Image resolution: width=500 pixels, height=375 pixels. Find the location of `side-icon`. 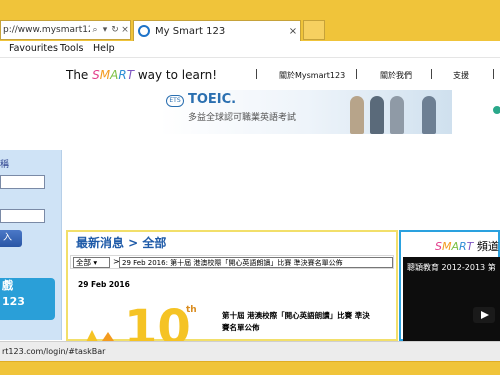

side-icon is located at coordinates (496, 110).